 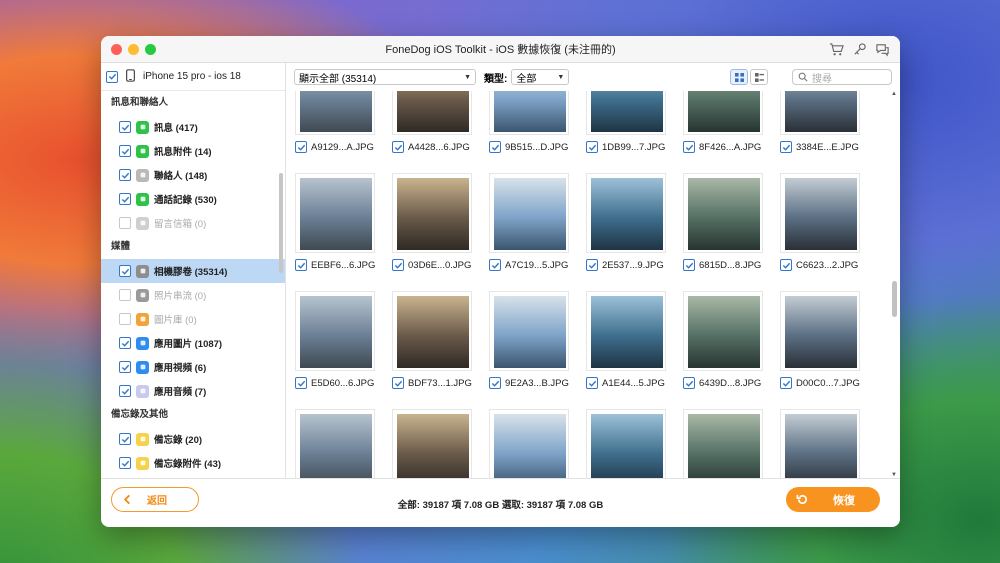 What do you see at coordinates (142, 151) in the screenshot?
I see `message-attachment-icon` at bounding box center [142, 151].